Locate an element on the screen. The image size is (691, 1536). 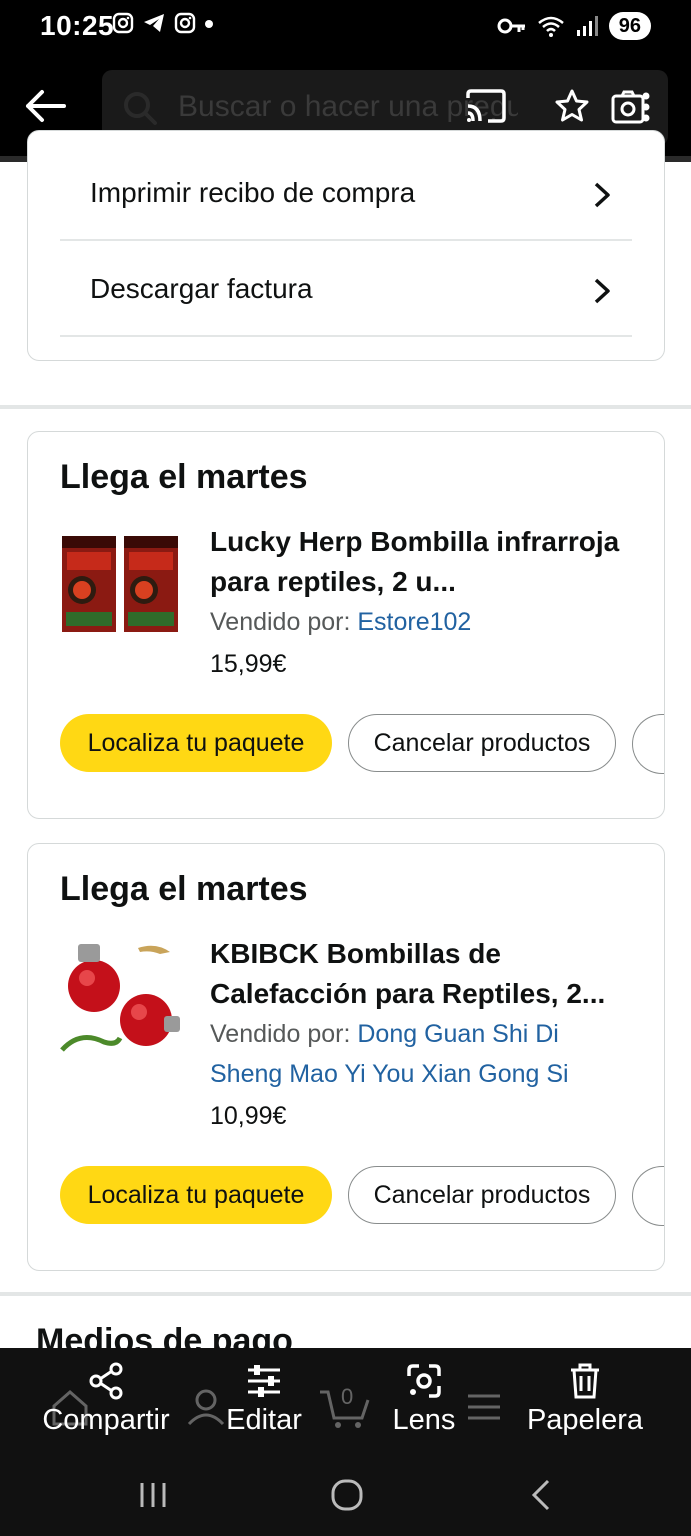
dot-icon is located at coordinates (209, 24).